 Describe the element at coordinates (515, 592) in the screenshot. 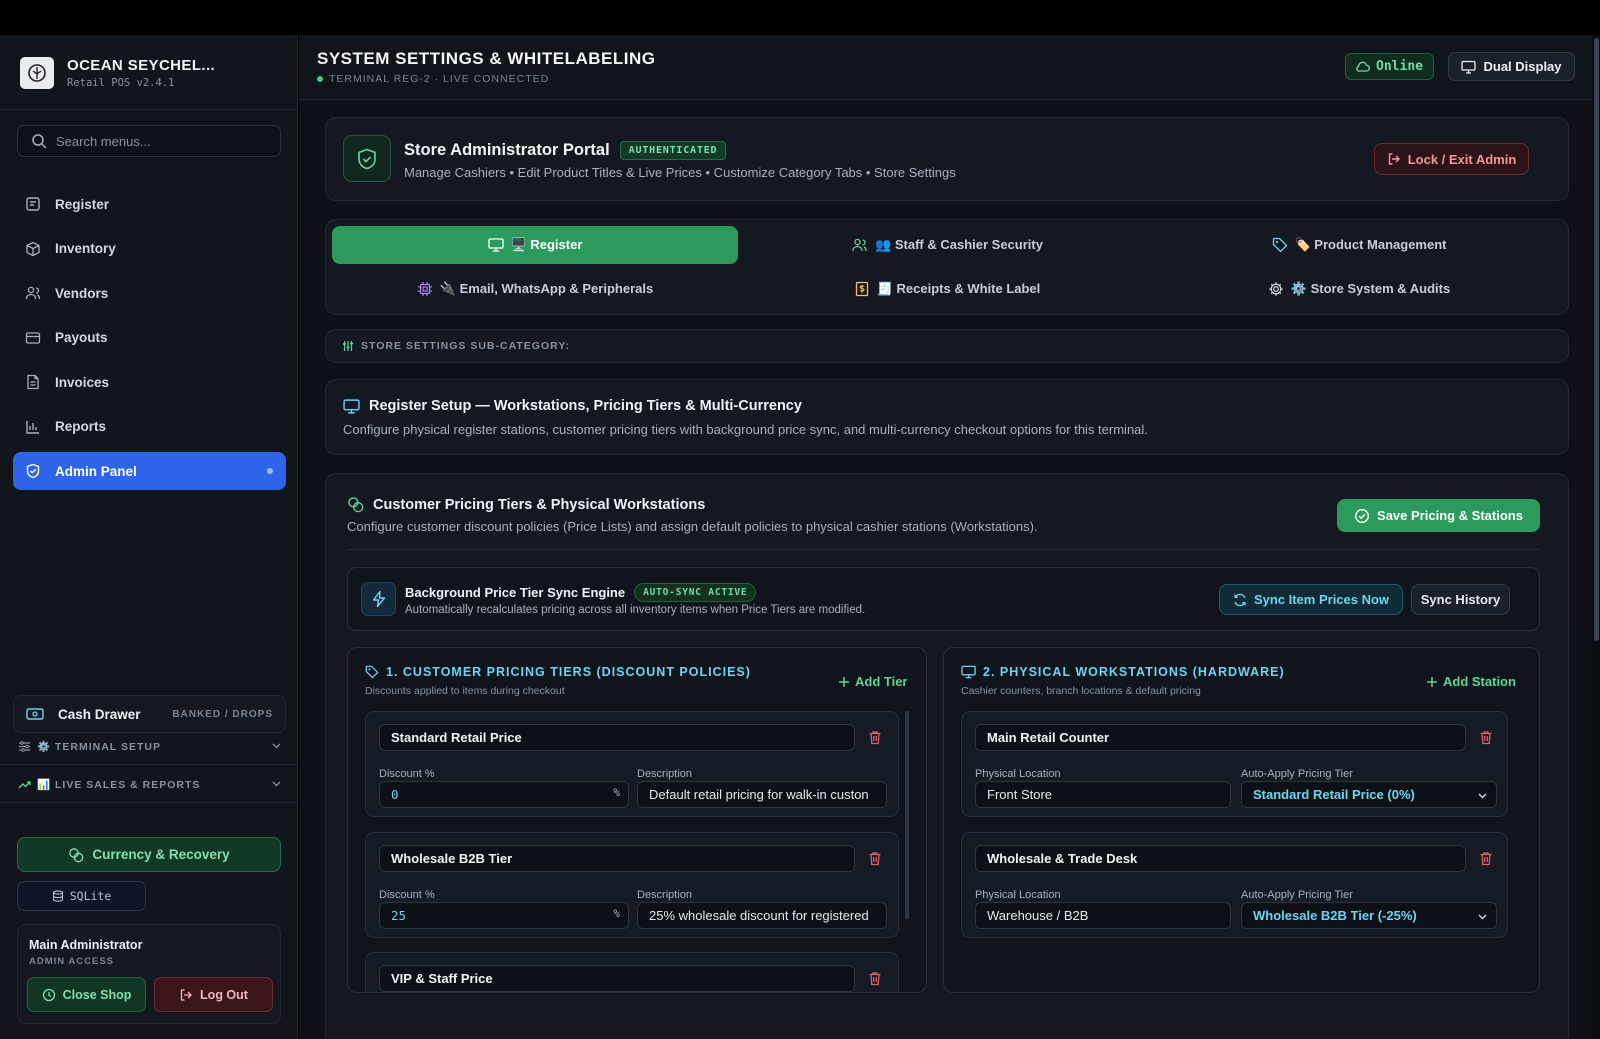

I see `sync-engine-title-text: Background Price Tier Sync Engine` at that location.